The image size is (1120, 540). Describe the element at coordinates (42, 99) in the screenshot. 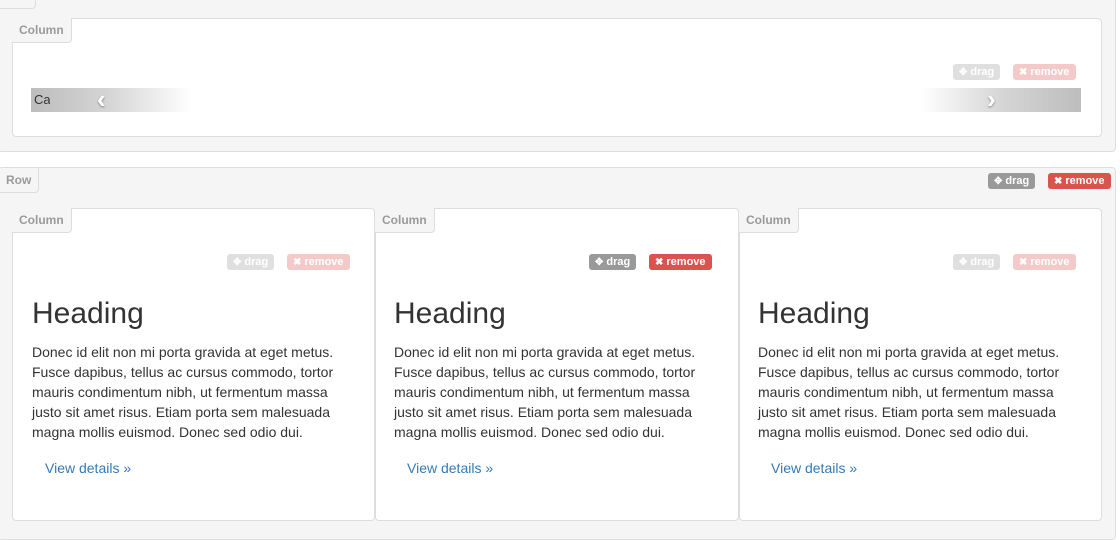

I see `carousel-caption: Ca` at that location.